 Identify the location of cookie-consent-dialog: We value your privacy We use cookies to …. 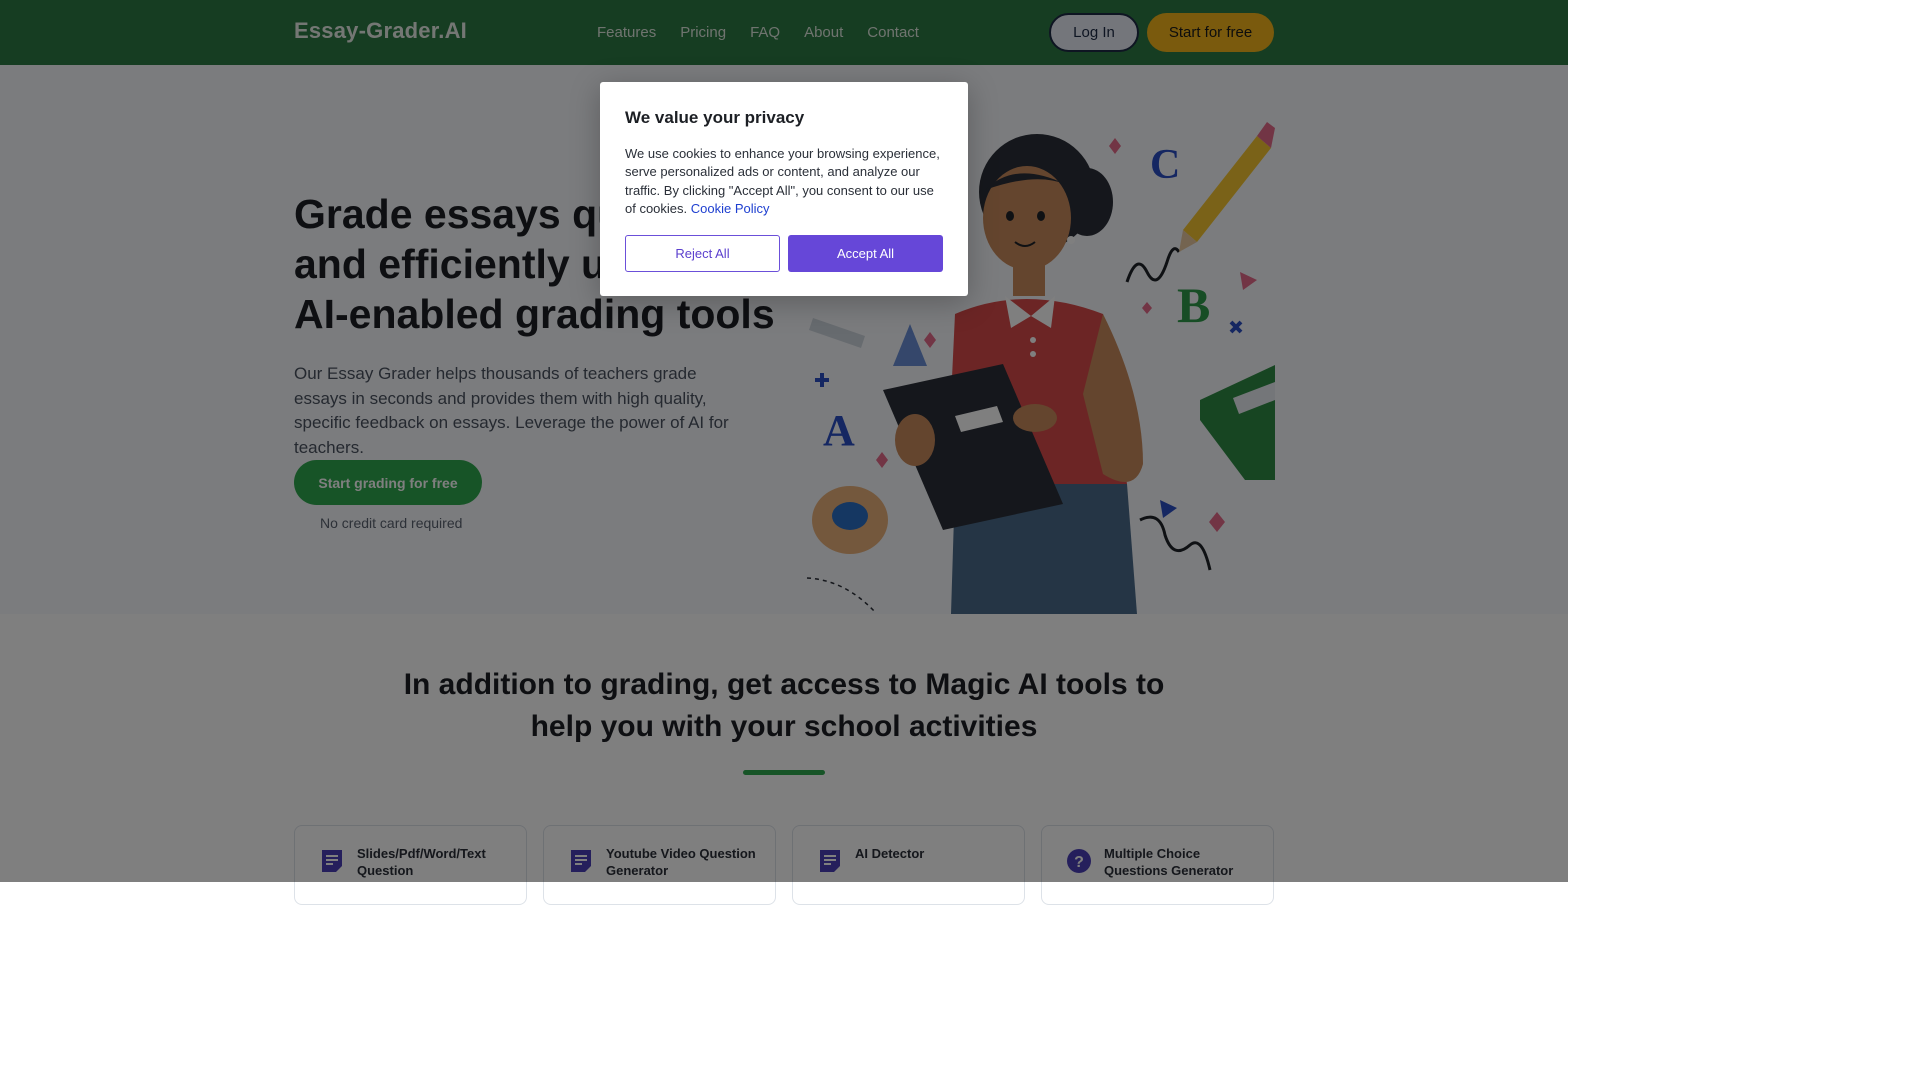
(784, 189).